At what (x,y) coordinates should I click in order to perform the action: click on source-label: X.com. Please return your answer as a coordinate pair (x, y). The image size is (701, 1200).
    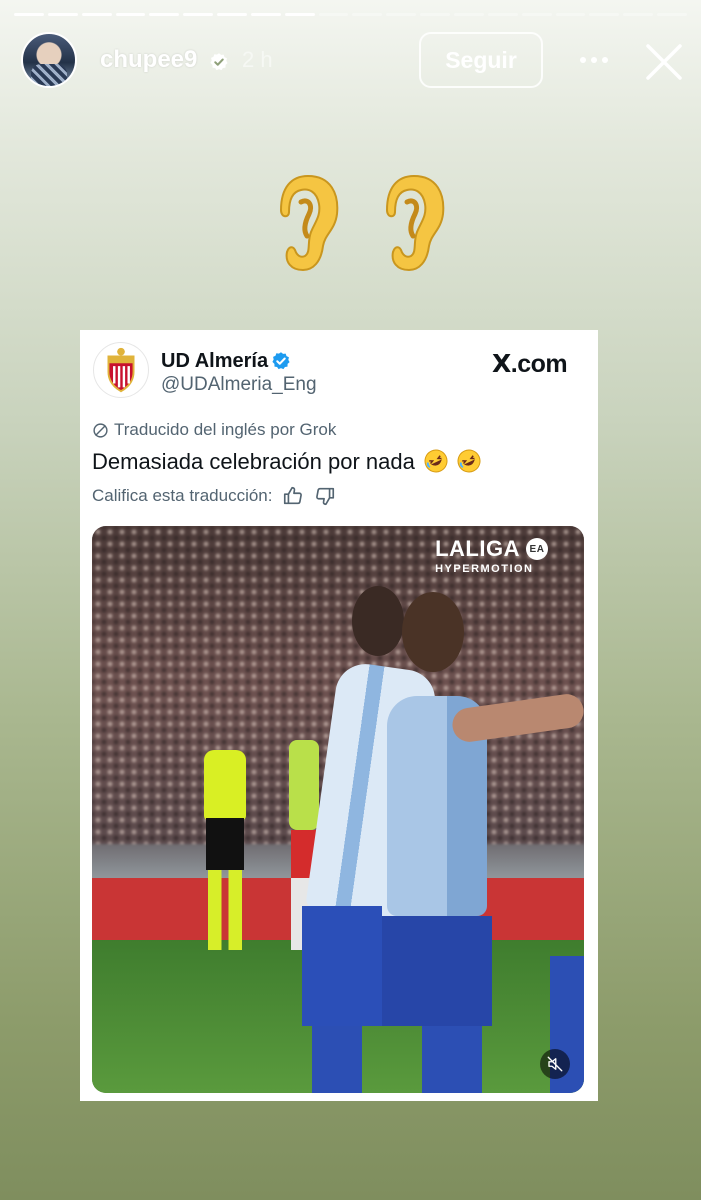
    Looking at the image, I should click on (530, 364).